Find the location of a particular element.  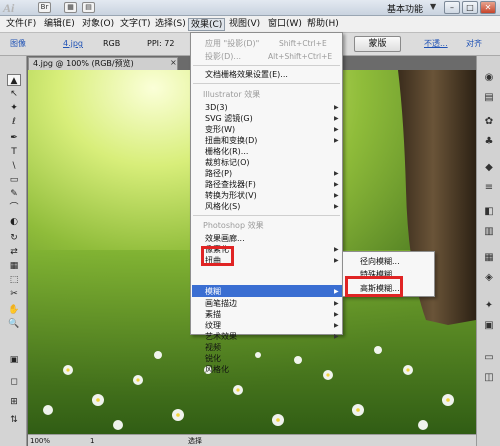

pathfinder-panel-icon: ▣ is located at coordinates (489, 326).